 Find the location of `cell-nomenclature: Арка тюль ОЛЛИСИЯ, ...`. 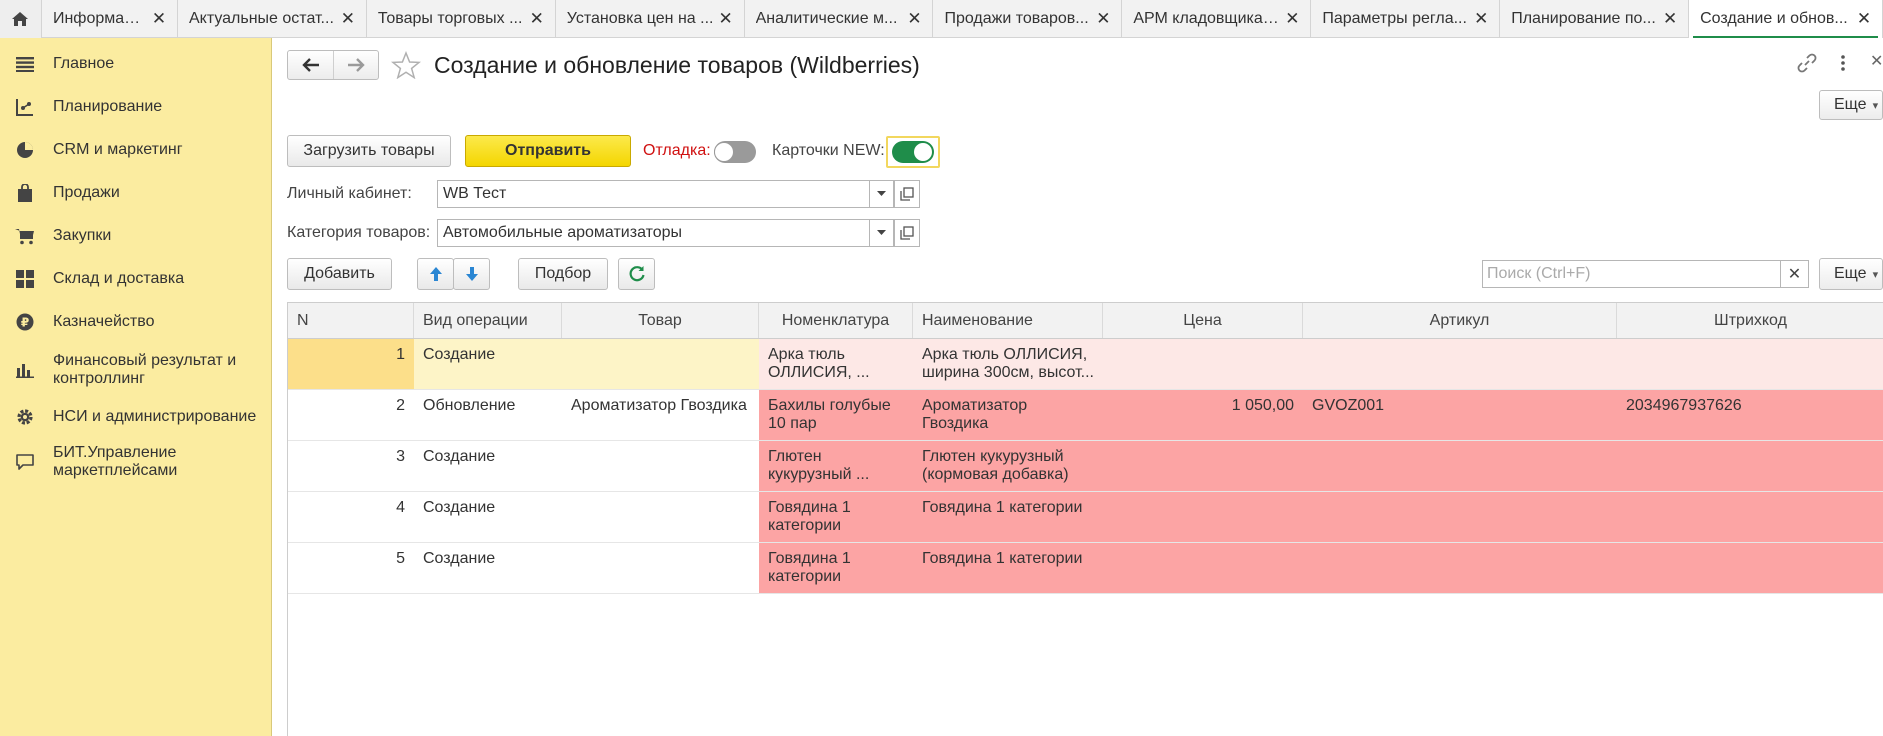

cell-nomenclature: Арка тюль ОЛЛИСИЯ, ... is located at coordinates (836, 364).